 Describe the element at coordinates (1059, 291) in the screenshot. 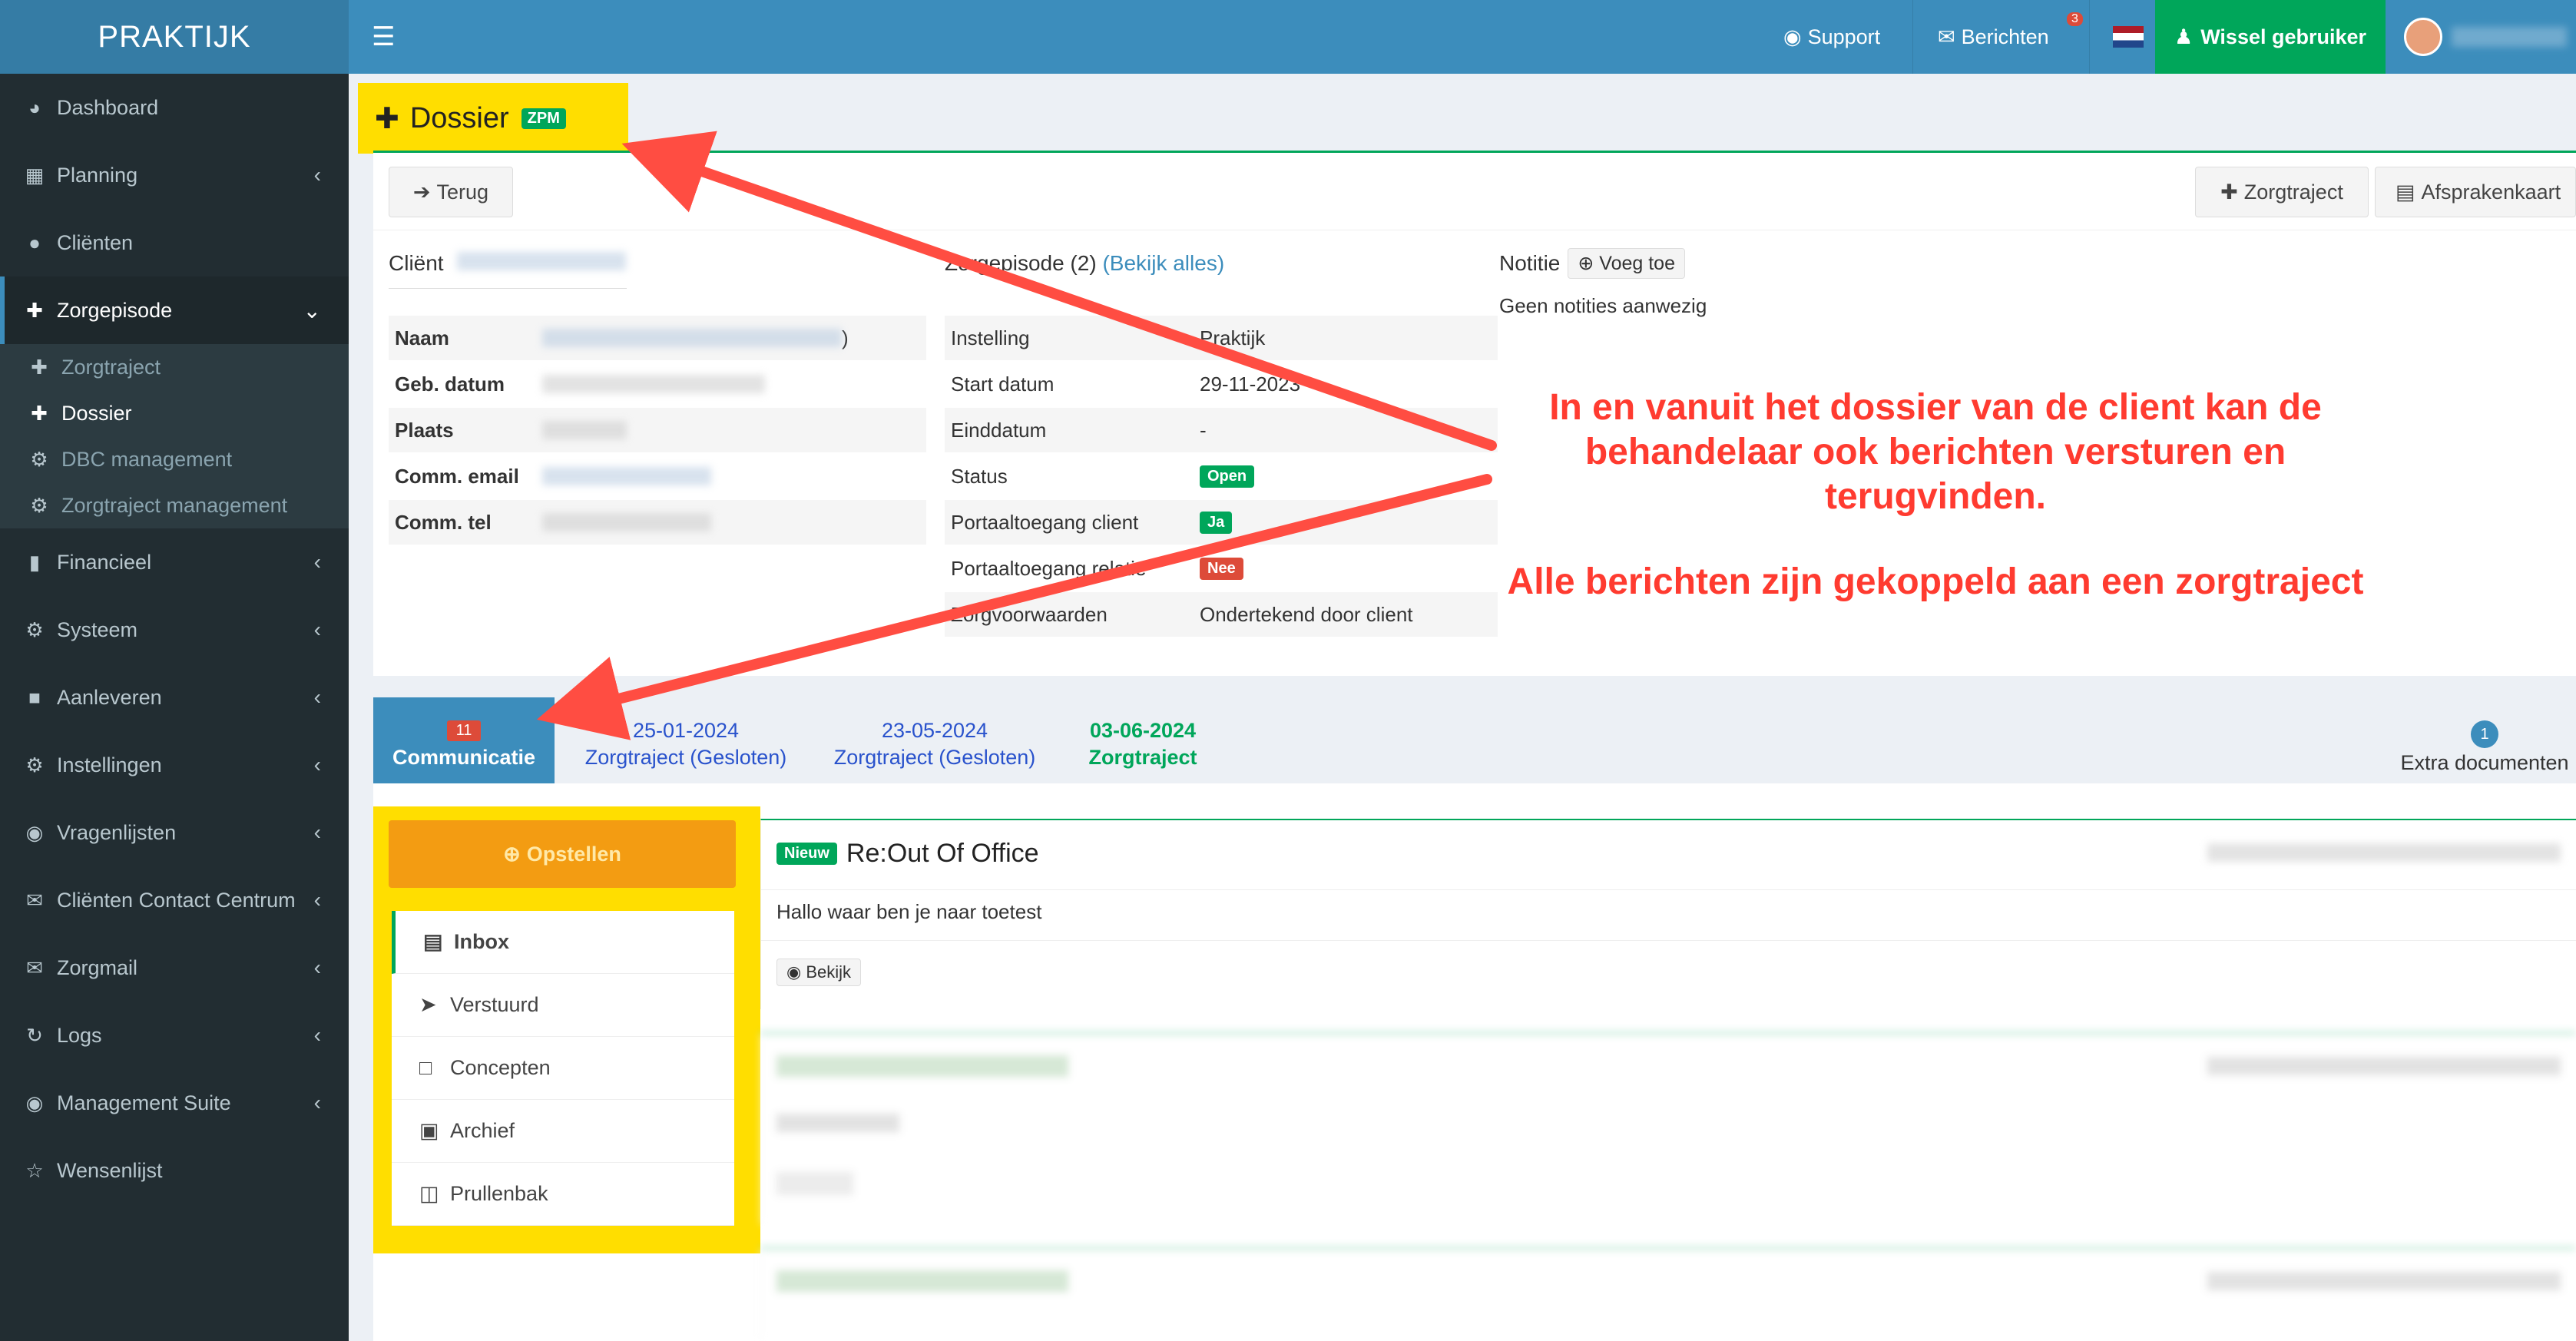

I see `arrow-to-dossier-title` at that location.